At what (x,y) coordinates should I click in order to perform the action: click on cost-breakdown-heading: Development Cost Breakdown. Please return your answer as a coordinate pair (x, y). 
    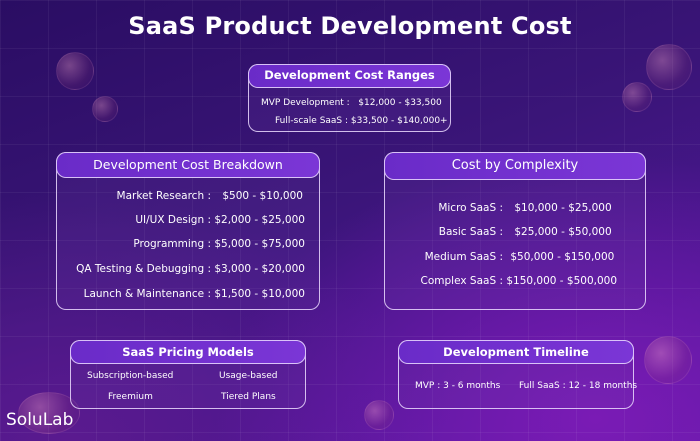
    Looking at the image, I should click on (188, 165).